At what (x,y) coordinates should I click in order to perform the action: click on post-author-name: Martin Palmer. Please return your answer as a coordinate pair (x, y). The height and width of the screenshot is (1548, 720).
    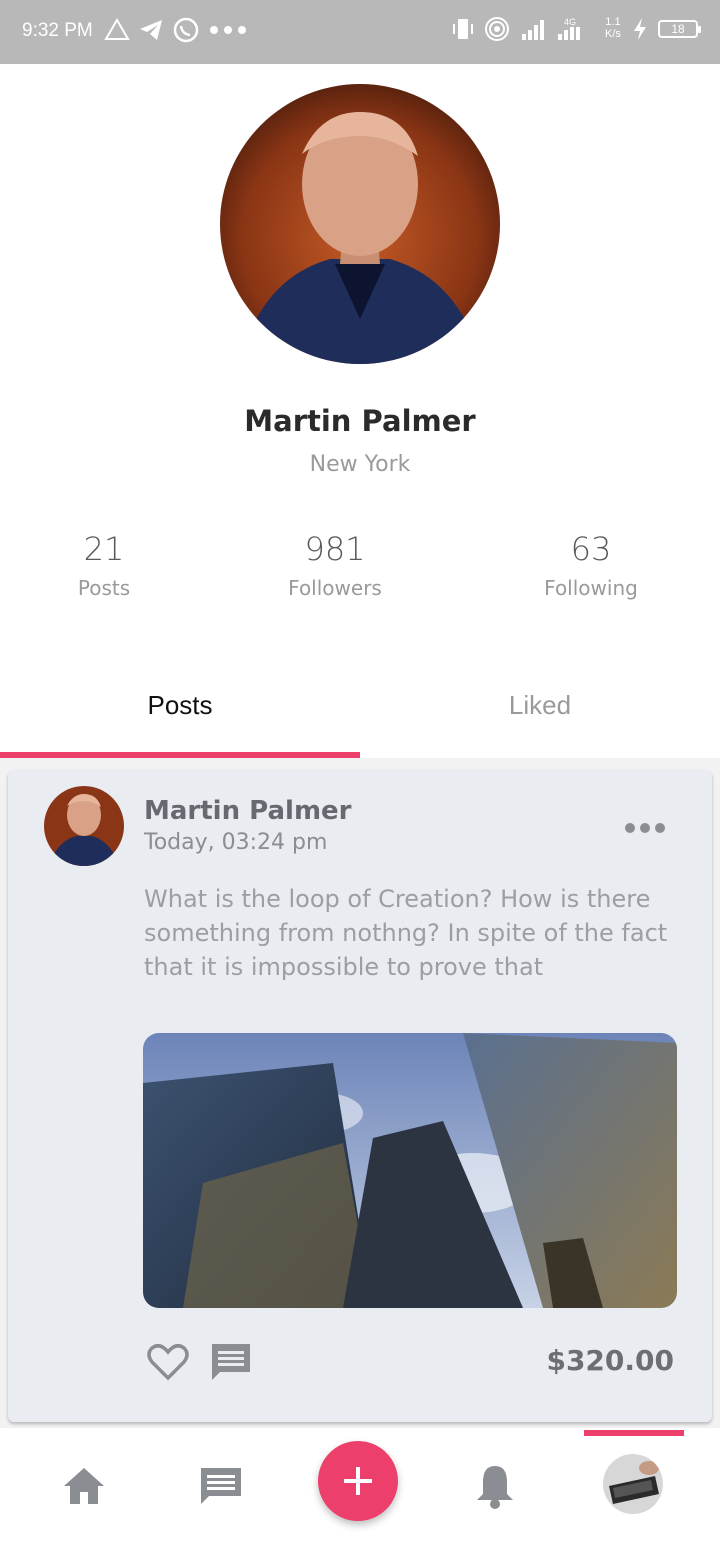
    Looking at the image, I should click on (248, 811).